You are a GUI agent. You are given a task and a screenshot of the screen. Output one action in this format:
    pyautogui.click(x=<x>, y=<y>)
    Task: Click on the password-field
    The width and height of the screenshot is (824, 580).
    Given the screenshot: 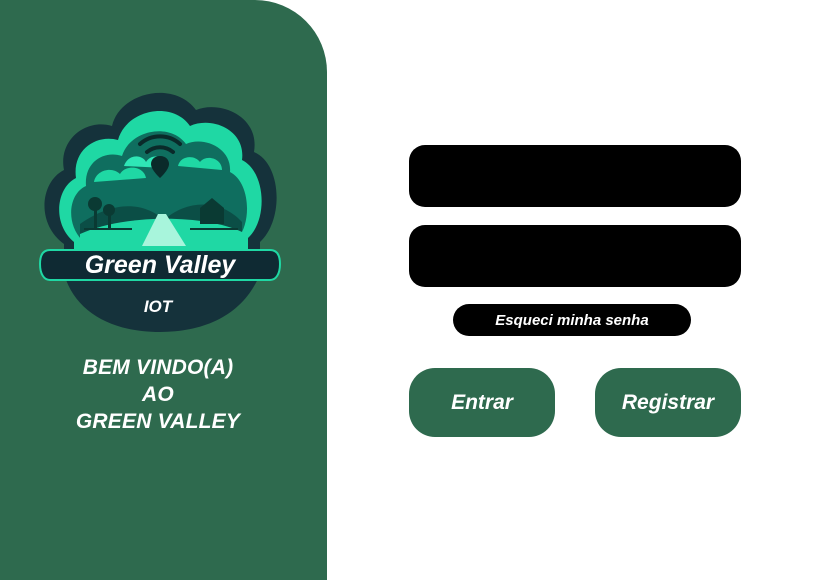 What is the action you would take?
    pyautogui.click(x=575, y=256)
    